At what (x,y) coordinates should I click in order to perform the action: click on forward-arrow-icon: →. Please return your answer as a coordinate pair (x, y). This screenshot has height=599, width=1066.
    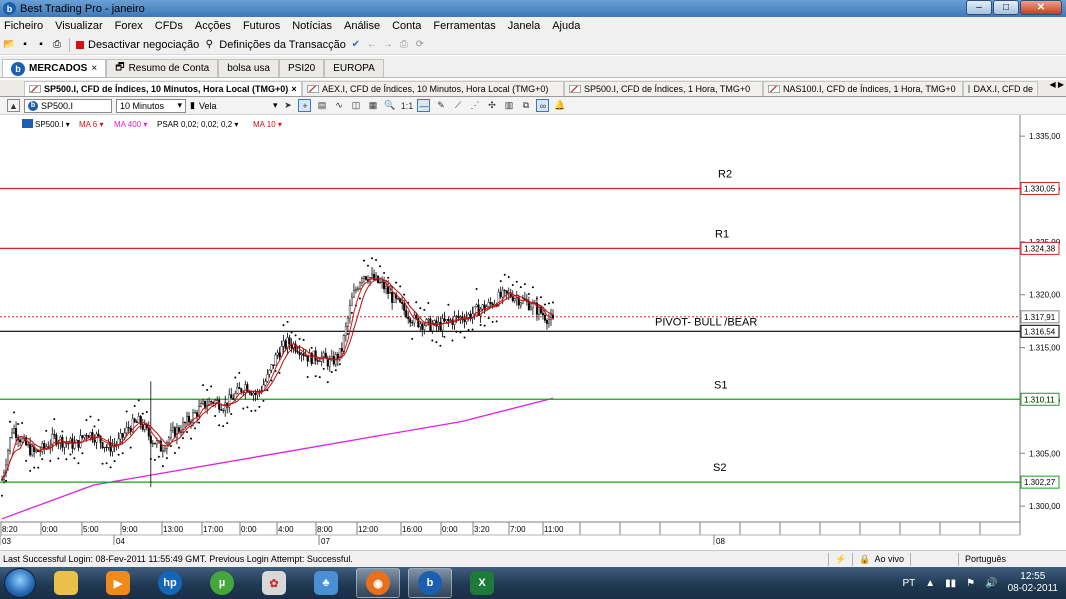
    Looking at the image, I should click on (388, 45).